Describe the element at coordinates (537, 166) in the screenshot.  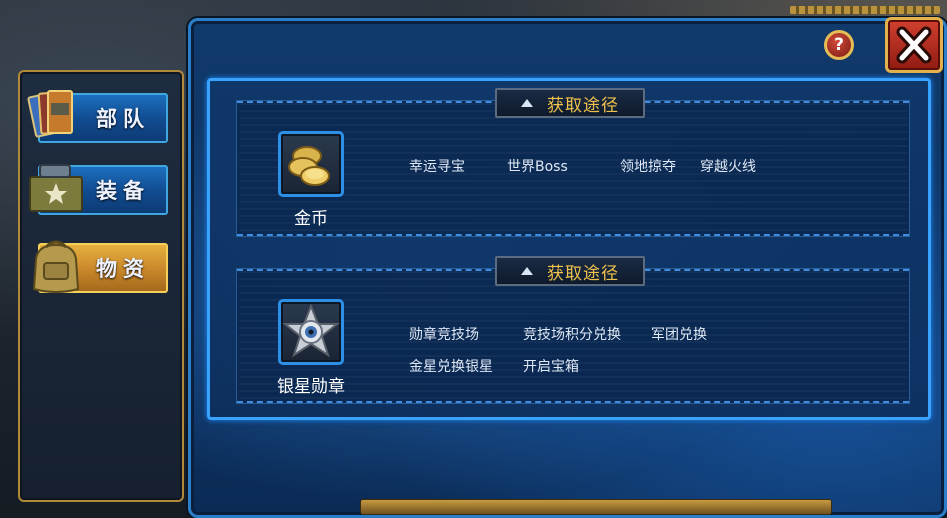
I see `source-link: 世界Boss` at that location.